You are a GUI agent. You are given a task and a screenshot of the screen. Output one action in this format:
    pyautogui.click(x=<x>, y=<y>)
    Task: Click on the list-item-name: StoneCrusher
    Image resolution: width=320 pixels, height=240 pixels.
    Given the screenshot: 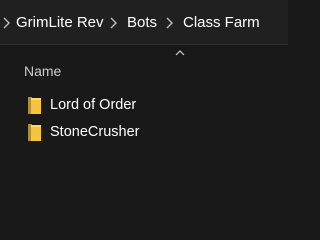 What is the action you would take?
    pyautogui.click(x=95, y=132)
    